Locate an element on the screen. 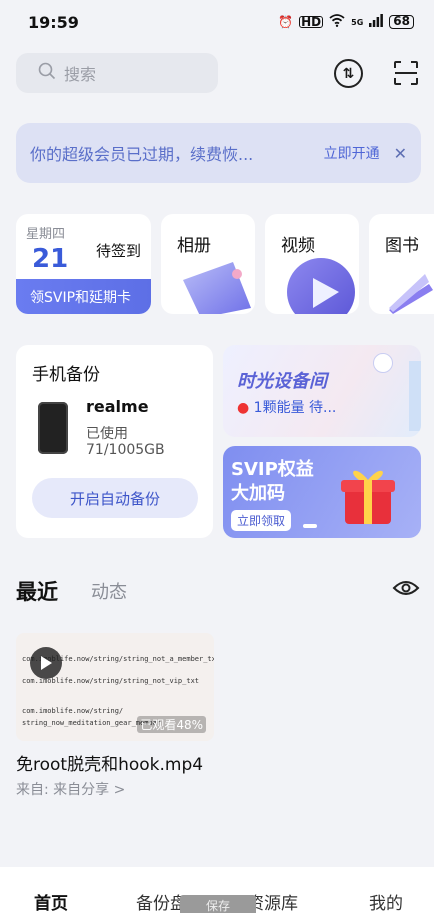 The image size is (434, 913). phone-icon is located at coordinates (53, 428).